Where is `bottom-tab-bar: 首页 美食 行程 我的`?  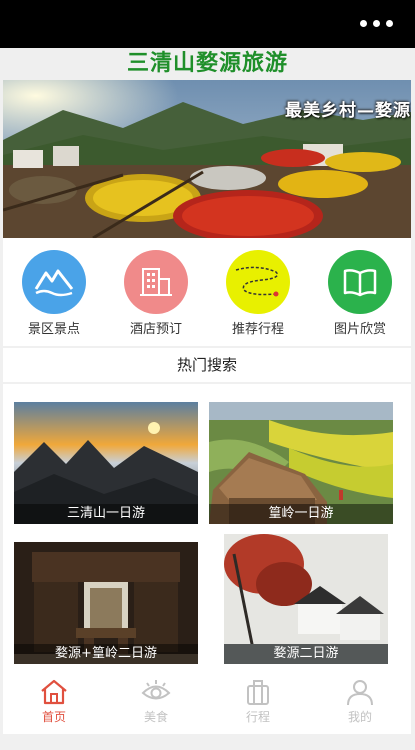
bottom-tab-bar: 首页 美食 行程 我的 is located at coordinates (207, 703).